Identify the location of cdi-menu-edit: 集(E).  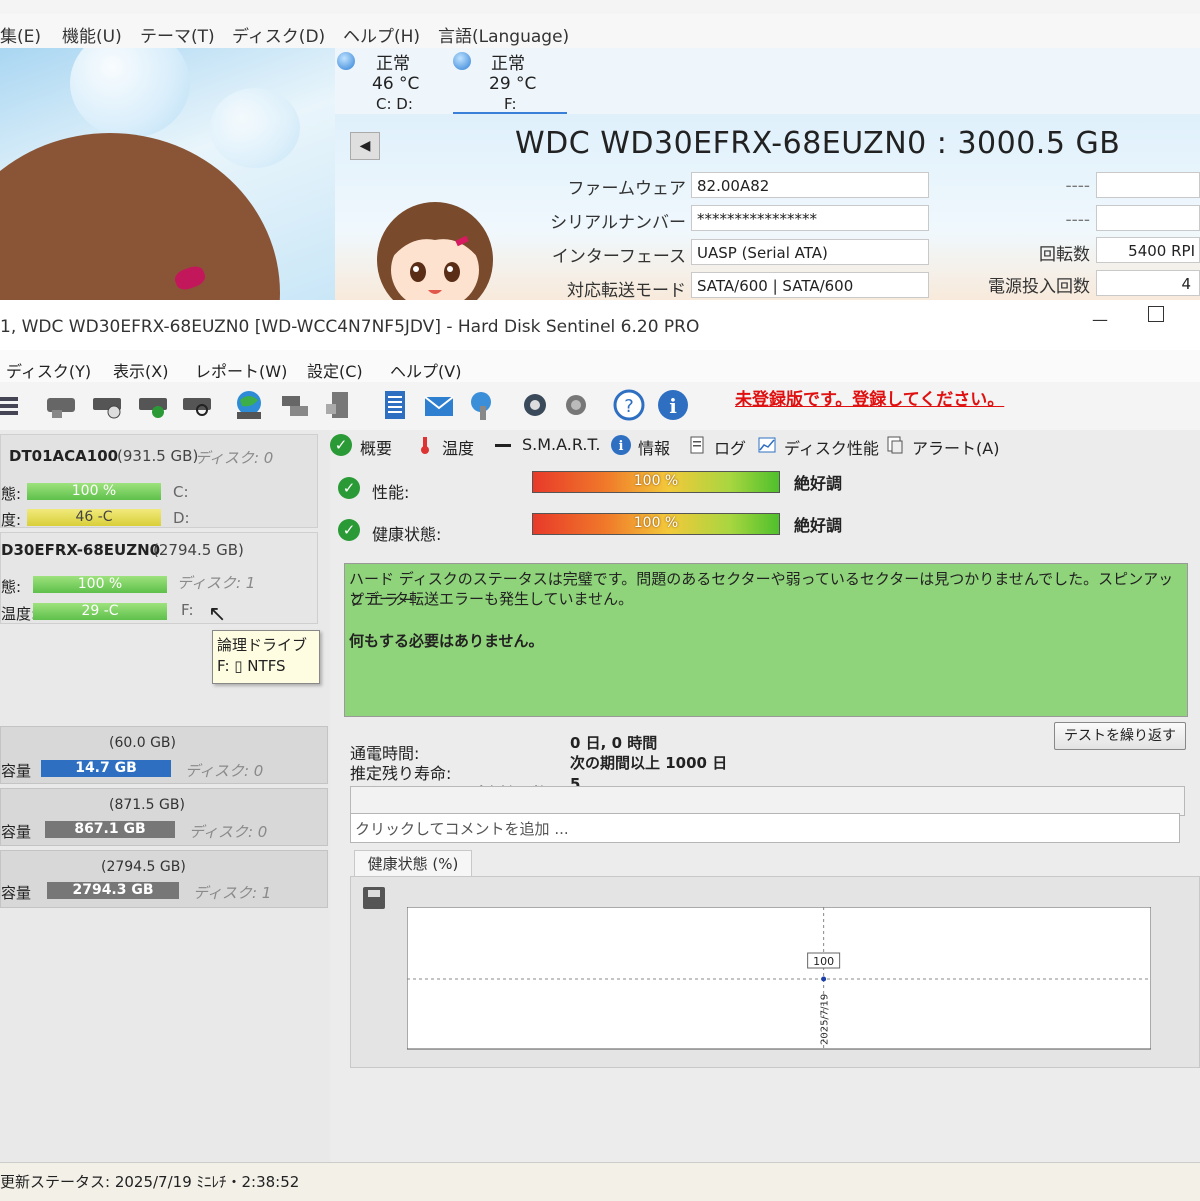
(20, 34).